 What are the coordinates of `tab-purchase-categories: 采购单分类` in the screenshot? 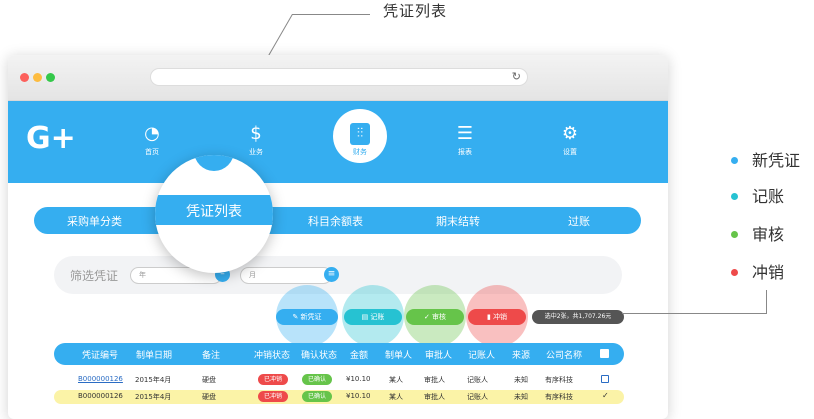 It's located at (94, 221).